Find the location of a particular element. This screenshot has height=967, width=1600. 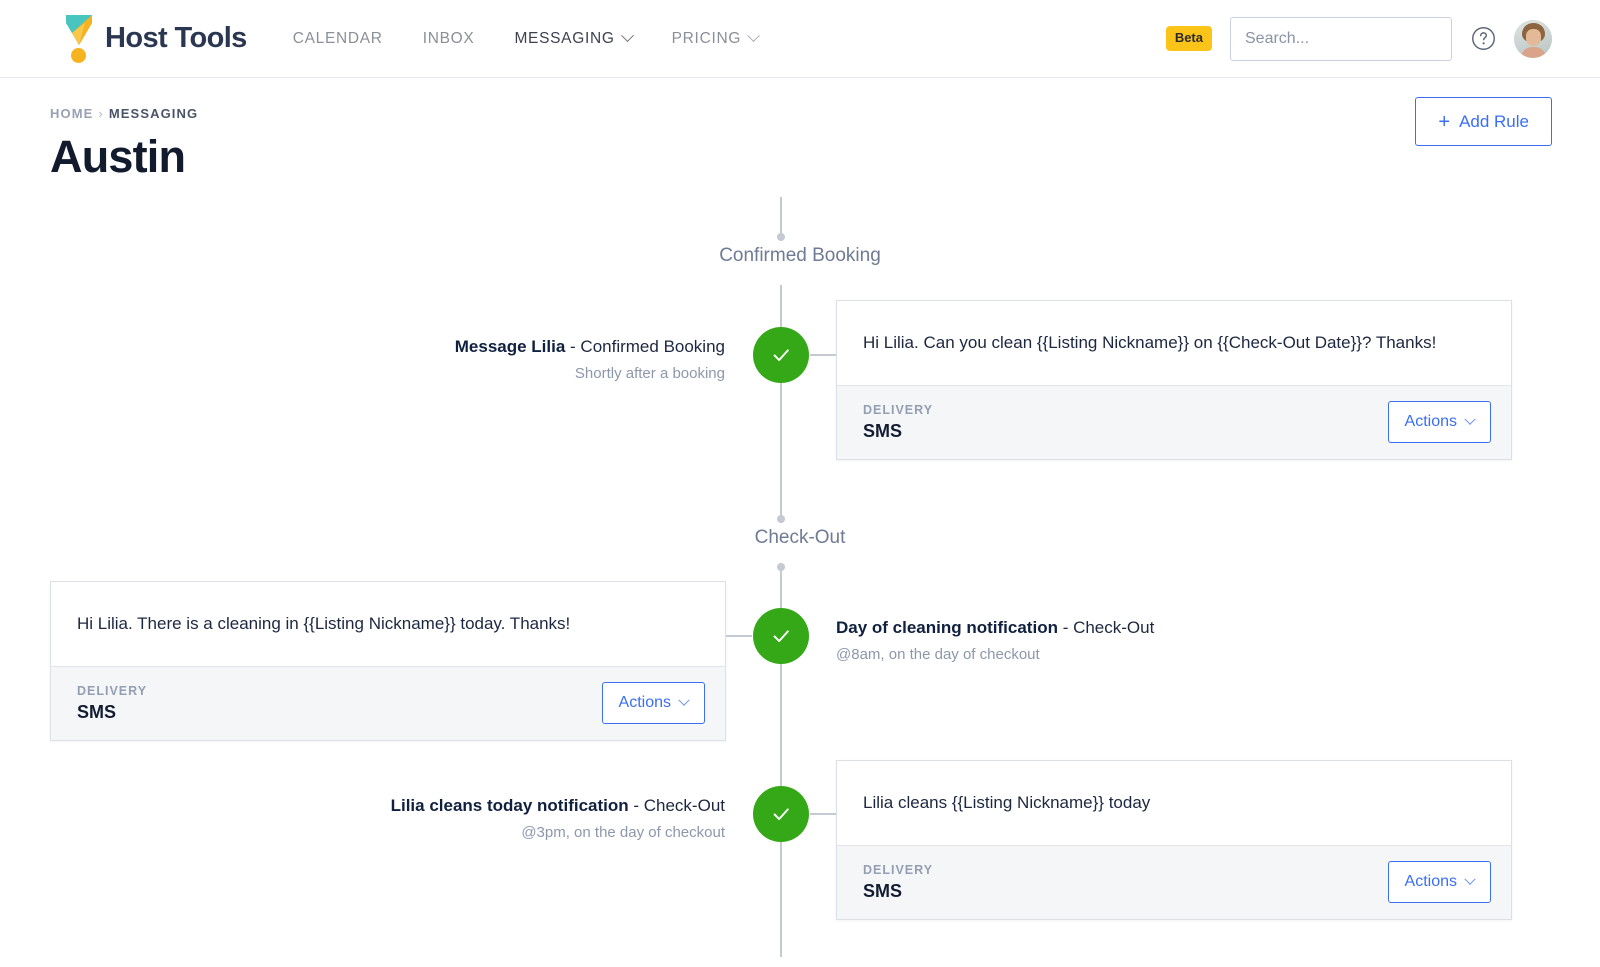

rule-name-1: Message Lilia is located at coordinates (510, 346).